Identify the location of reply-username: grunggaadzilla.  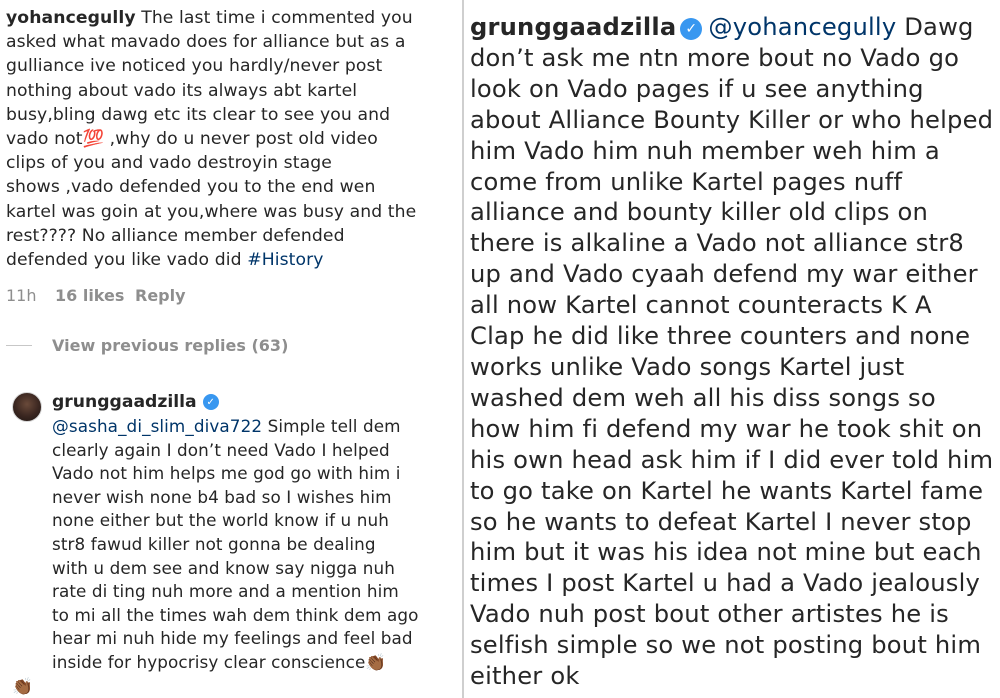
(124, 402).